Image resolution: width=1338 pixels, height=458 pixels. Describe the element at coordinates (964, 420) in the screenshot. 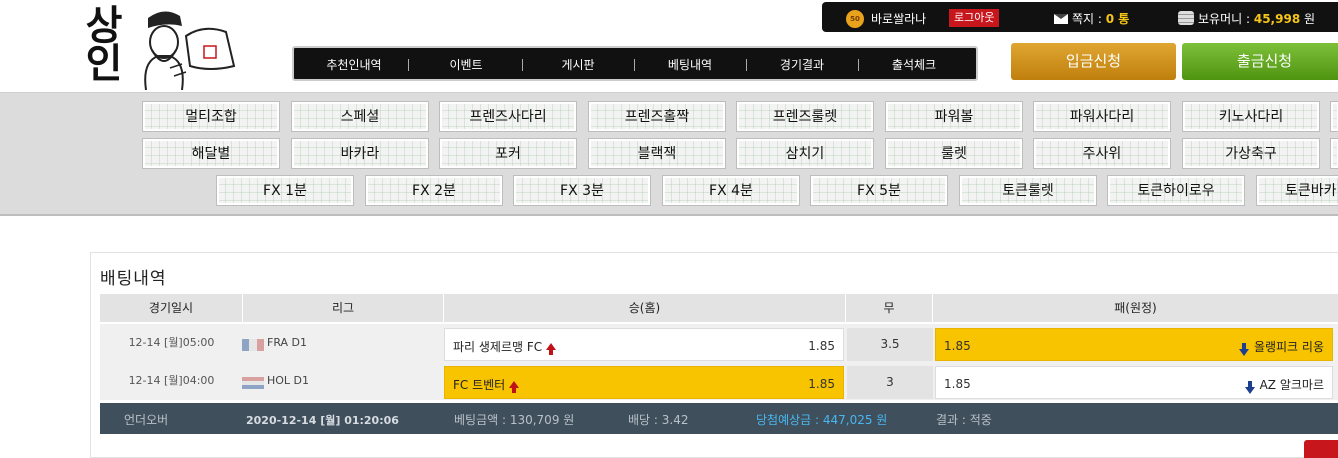

I see `bet-result: 결과 : 적중` at that location.